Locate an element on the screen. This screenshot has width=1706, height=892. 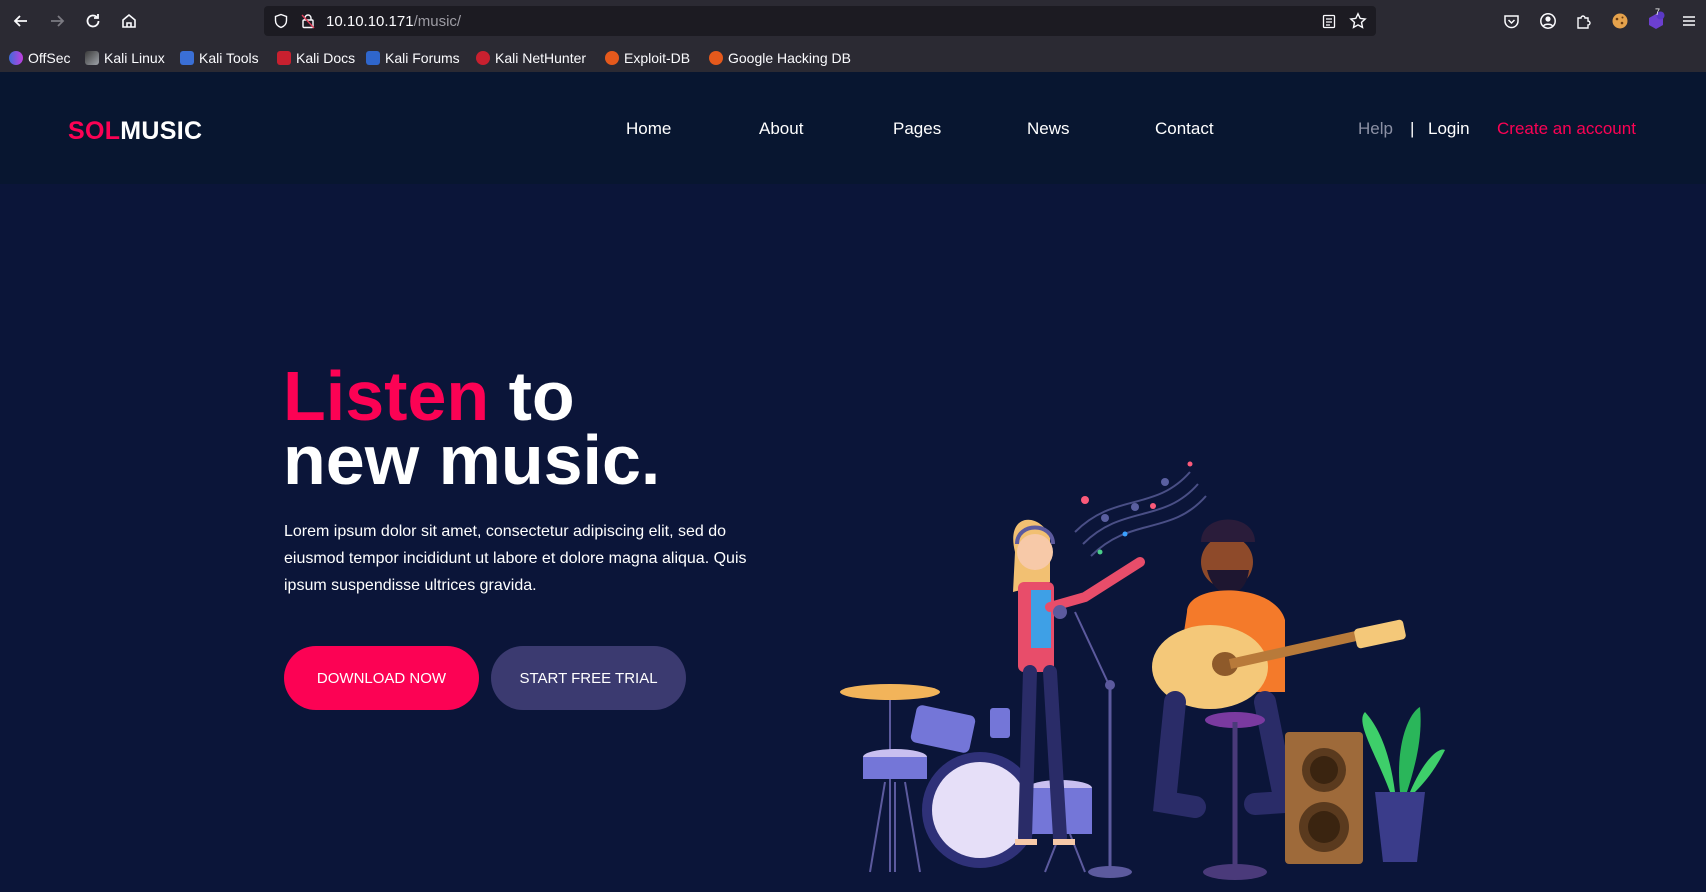
kali-forums-icon is located at coordinates (373, 58).